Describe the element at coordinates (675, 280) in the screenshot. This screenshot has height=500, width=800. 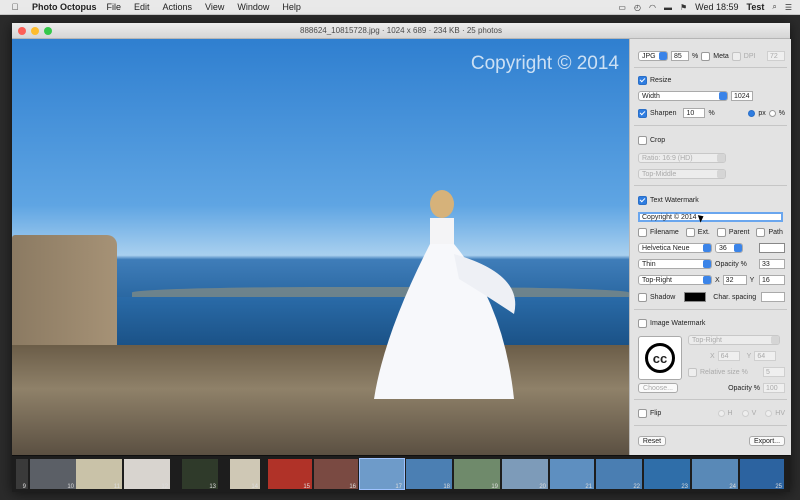
I see `text-position-select: Top-Right` at that location.